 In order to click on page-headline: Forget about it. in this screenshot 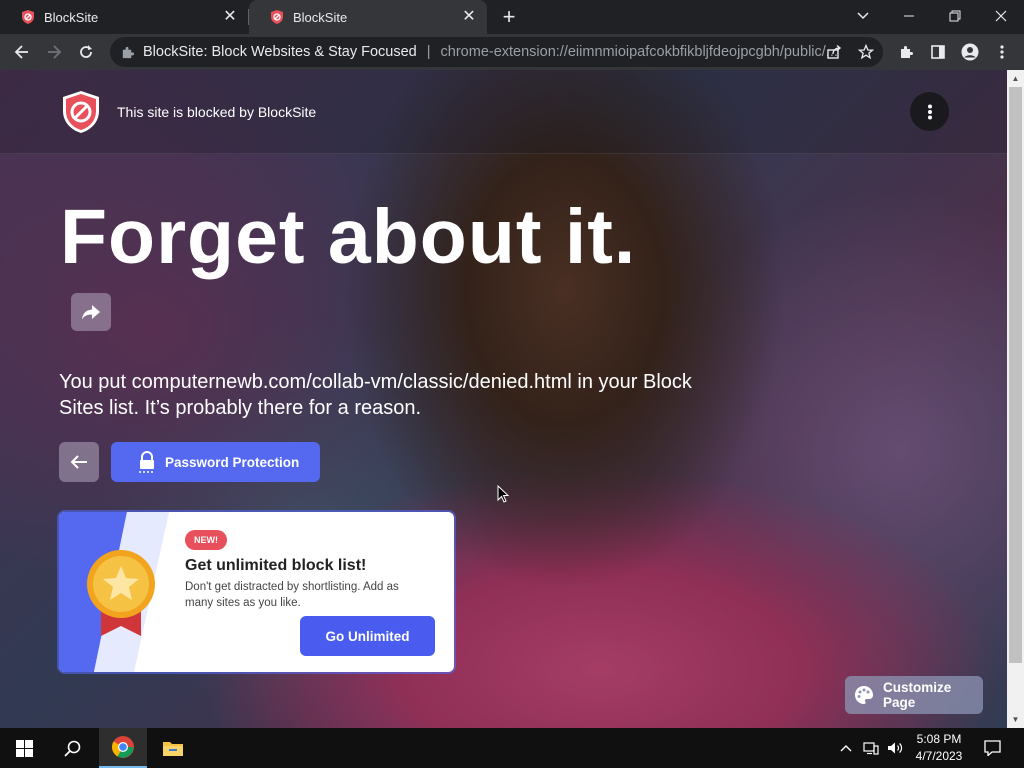, I will do `click(348, 237)`.